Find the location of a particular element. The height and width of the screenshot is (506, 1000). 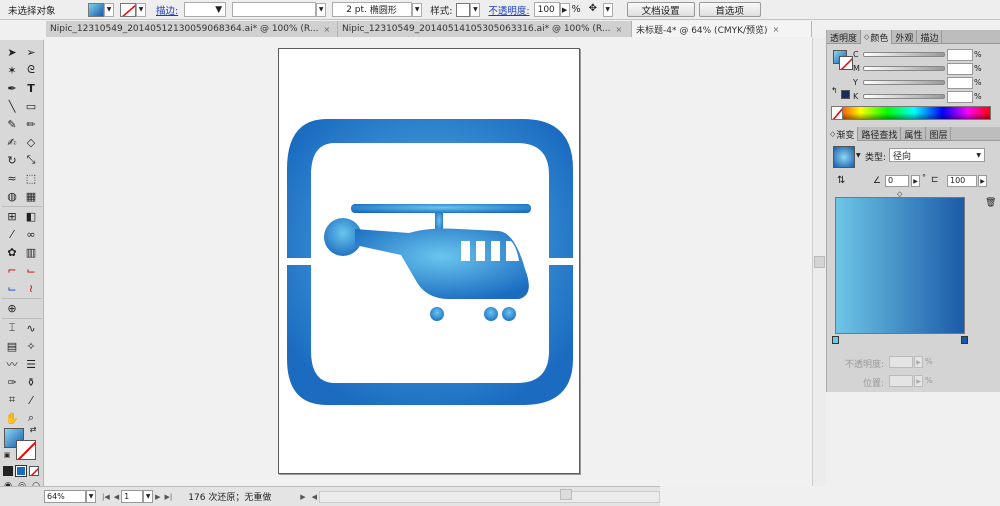

eraser-tool-icon: ◇ is located at coordinates (31, 142).